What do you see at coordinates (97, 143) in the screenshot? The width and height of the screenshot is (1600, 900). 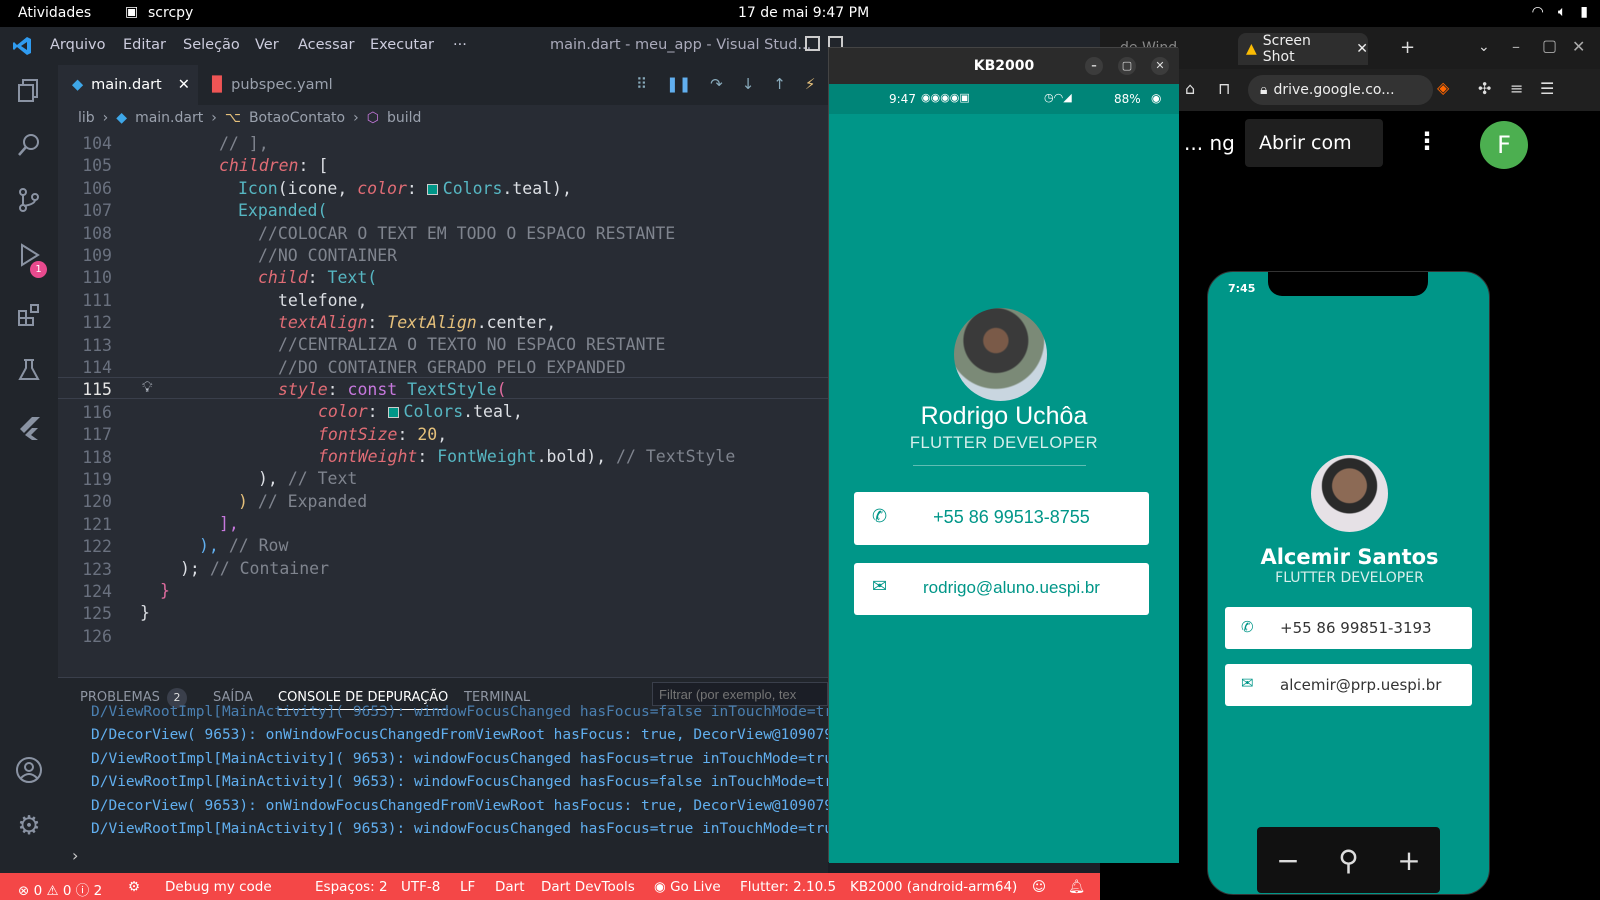 I see `line-number: 104` at bounding box center [97, 143].